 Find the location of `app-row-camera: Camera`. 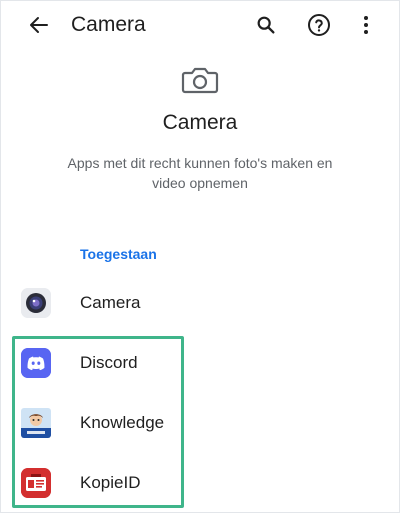

app-row-camera: Camera is located at coordinates (200, 303).